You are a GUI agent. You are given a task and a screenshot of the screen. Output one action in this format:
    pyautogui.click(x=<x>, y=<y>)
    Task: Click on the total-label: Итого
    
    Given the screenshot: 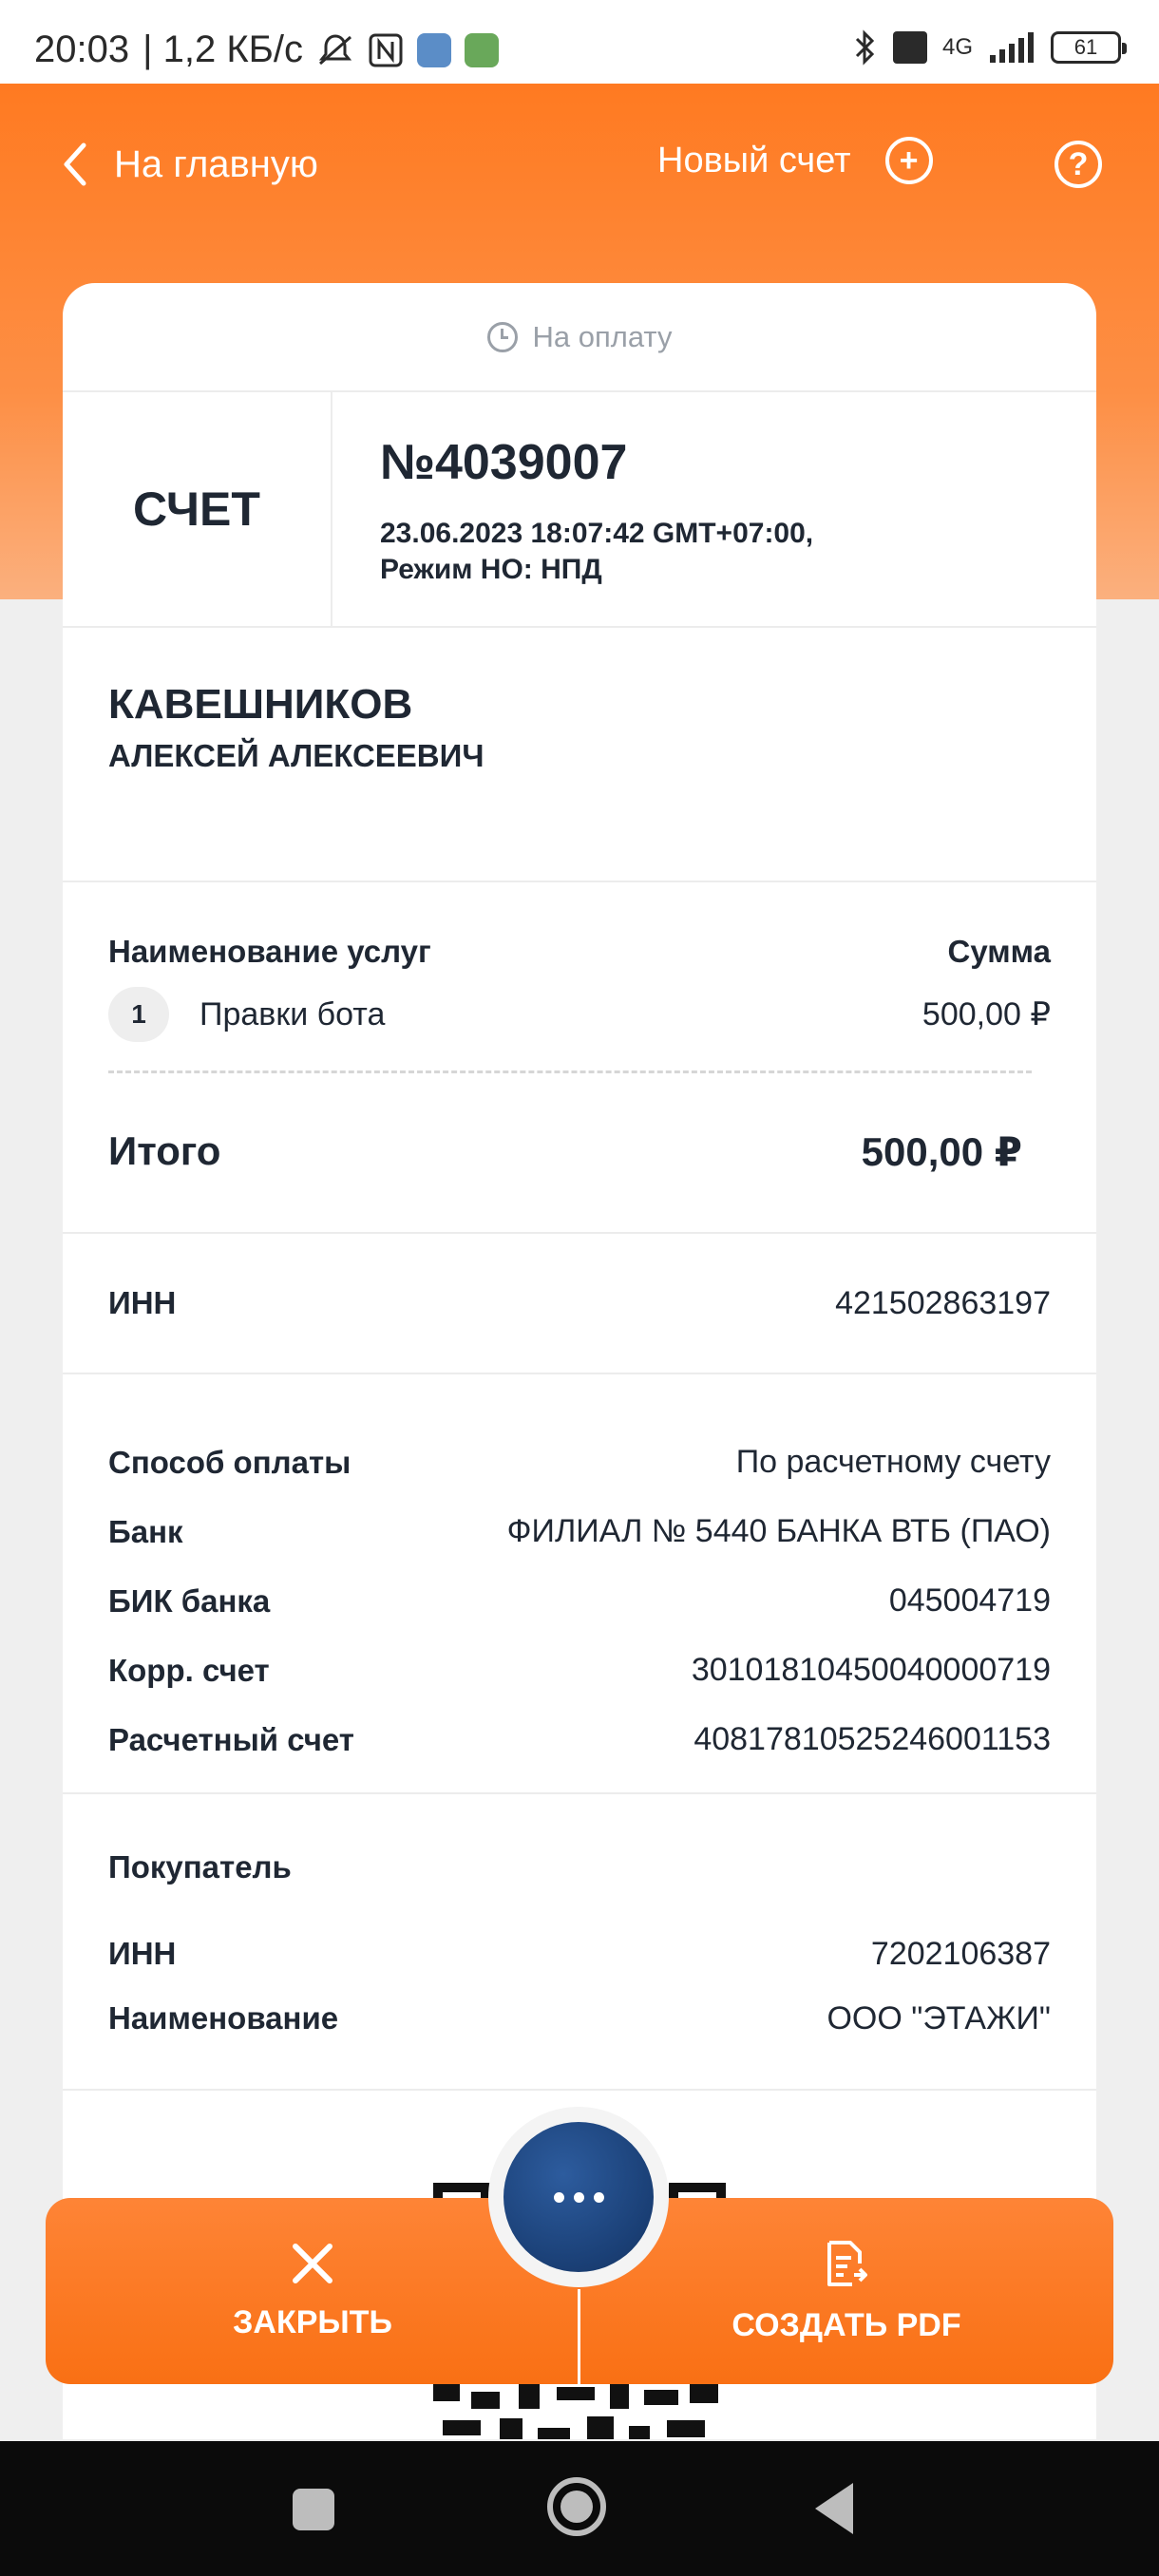 What is the action you would take?
    pyautogui.click(x=164, y=1150)
    